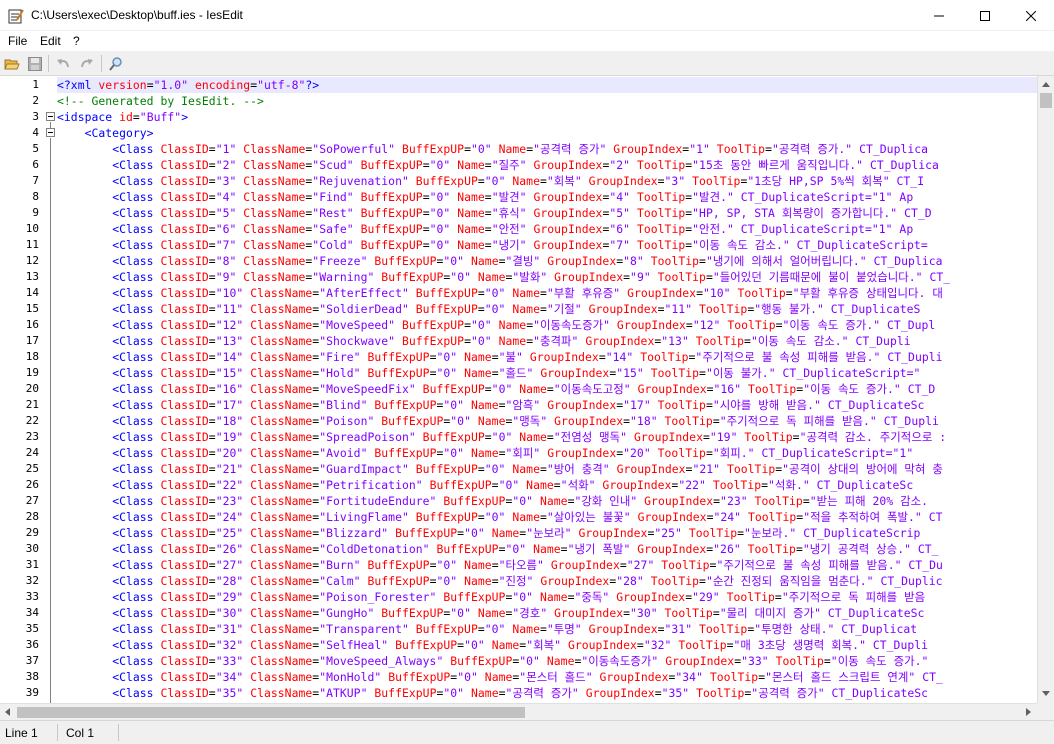  I want to click on line-number: 5, so click(35, 148).